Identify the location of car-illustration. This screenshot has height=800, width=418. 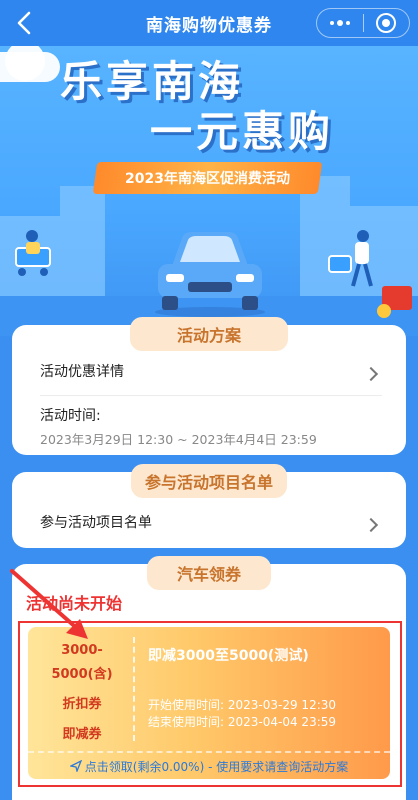
(210, 274).